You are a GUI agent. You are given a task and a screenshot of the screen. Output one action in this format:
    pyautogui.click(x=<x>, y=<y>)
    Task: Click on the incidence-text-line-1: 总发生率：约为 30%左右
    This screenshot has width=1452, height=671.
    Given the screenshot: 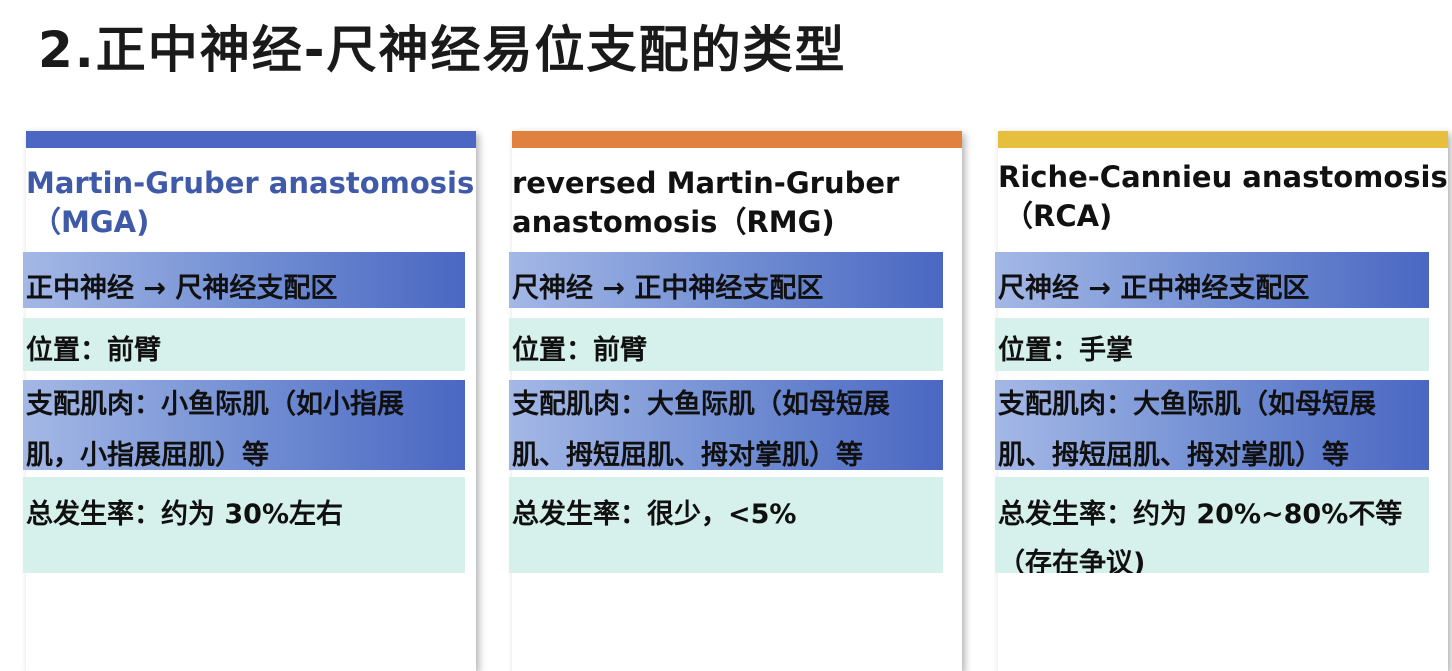 What is the action you would take?
    pyautogui.click(x=185, y=514)
    